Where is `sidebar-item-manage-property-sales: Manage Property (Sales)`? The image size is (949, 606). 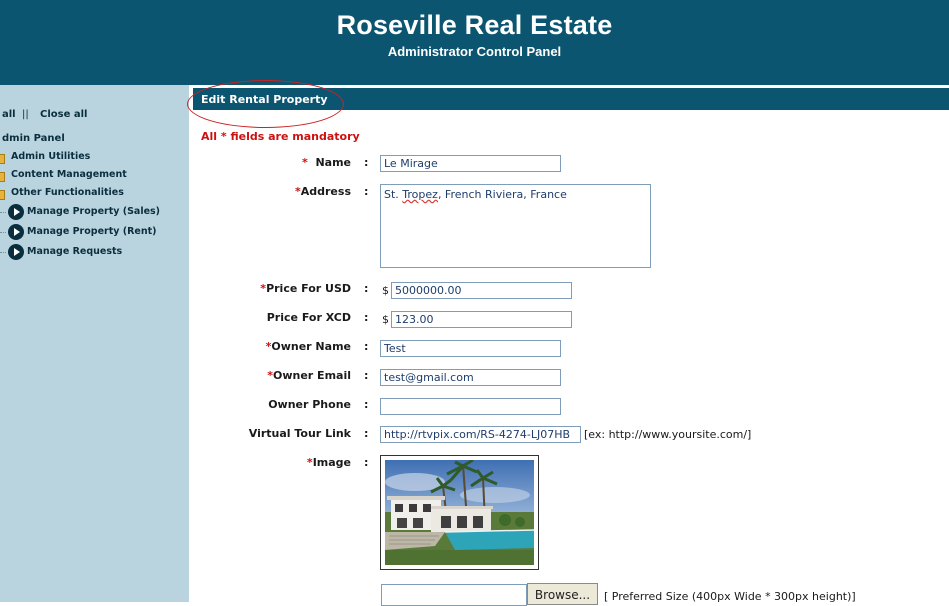
sidebar-item-manage-property-sales: Manage Property (Sales) is located at coordinates (93, 211).